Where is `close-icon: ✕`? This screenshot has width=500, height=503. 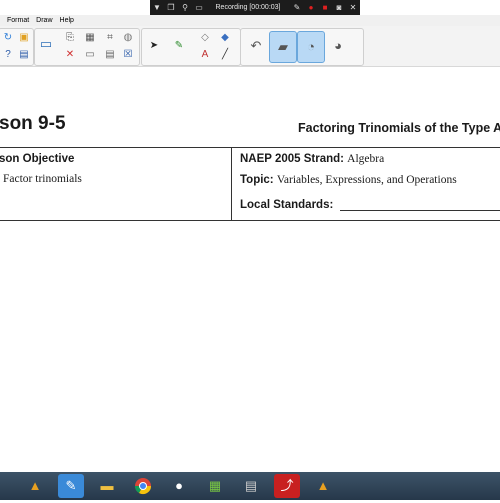
close-icon: ✕ is located at coordinates (353, 7).